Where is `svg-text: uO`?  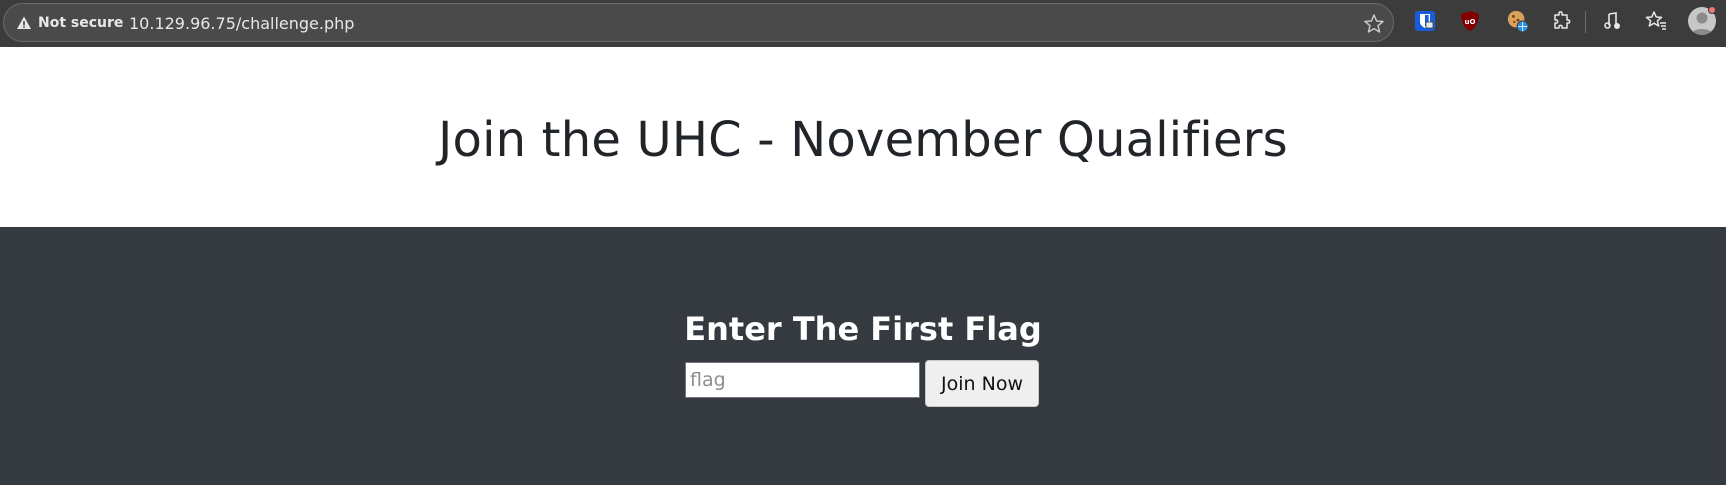 svg-text: uO is located at coordinates (1470, 22).